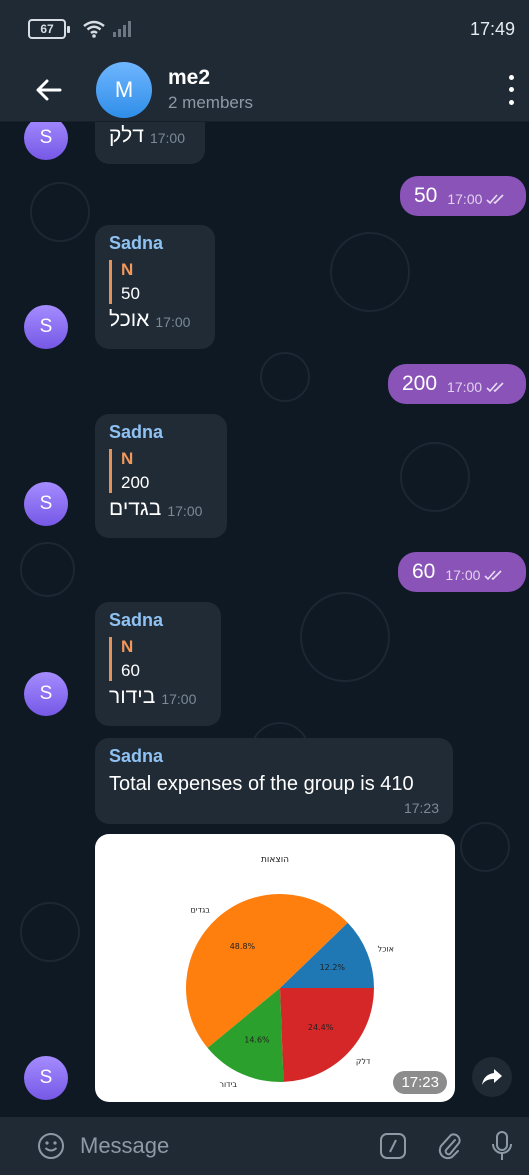 This screenshot has height=1175, width=529. Describe the element at coordinates (275, 860) in the screenshot. I see `chart-title: הוצאות` at that location.